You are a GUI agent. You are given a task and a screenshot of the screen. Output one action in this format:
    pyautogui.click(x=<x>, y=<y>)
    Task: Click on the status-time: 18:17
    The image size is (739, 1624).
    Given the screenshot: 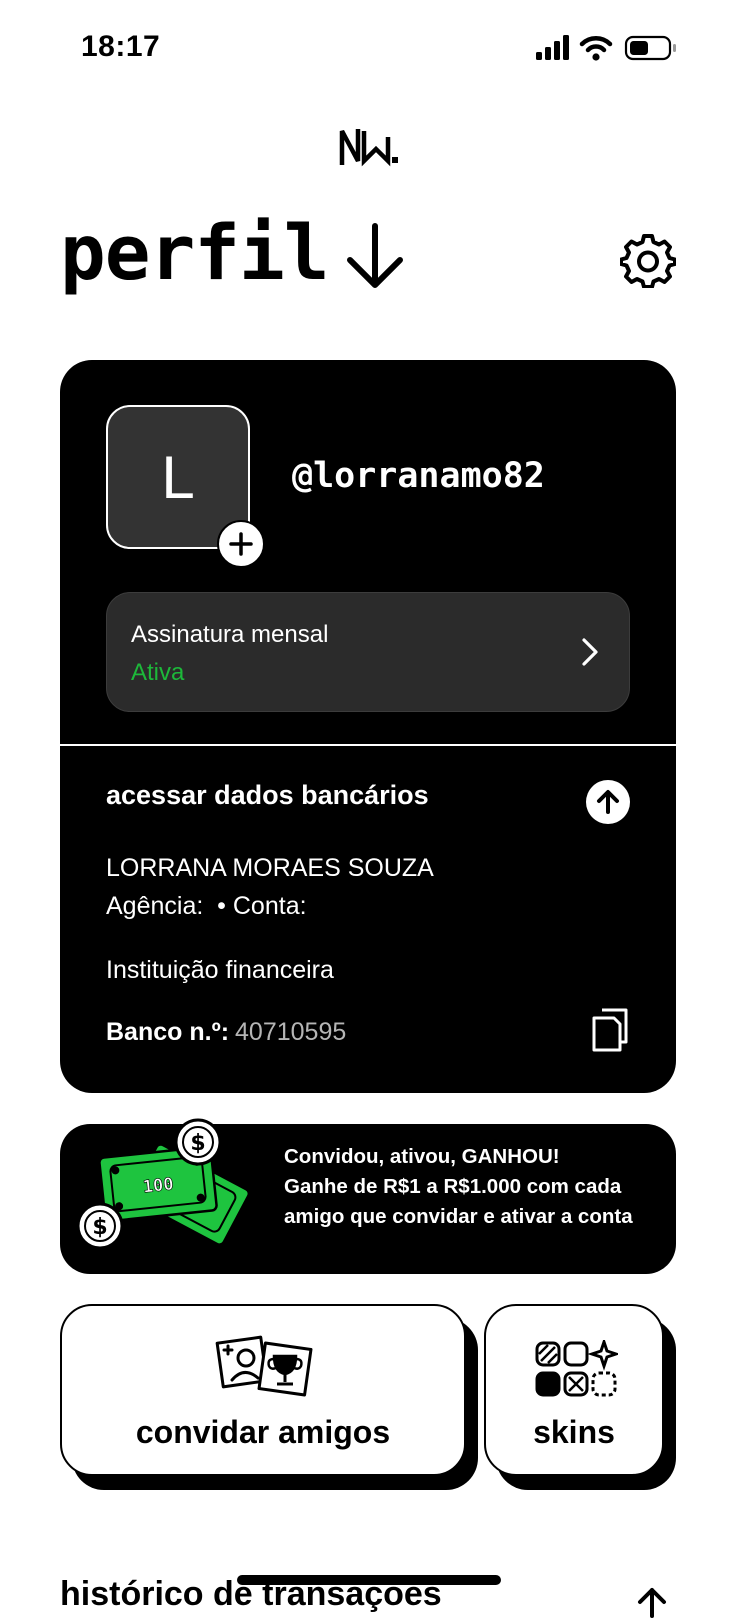 What is the action you would take?
    pyautogui.click(x=121, y=46)
    